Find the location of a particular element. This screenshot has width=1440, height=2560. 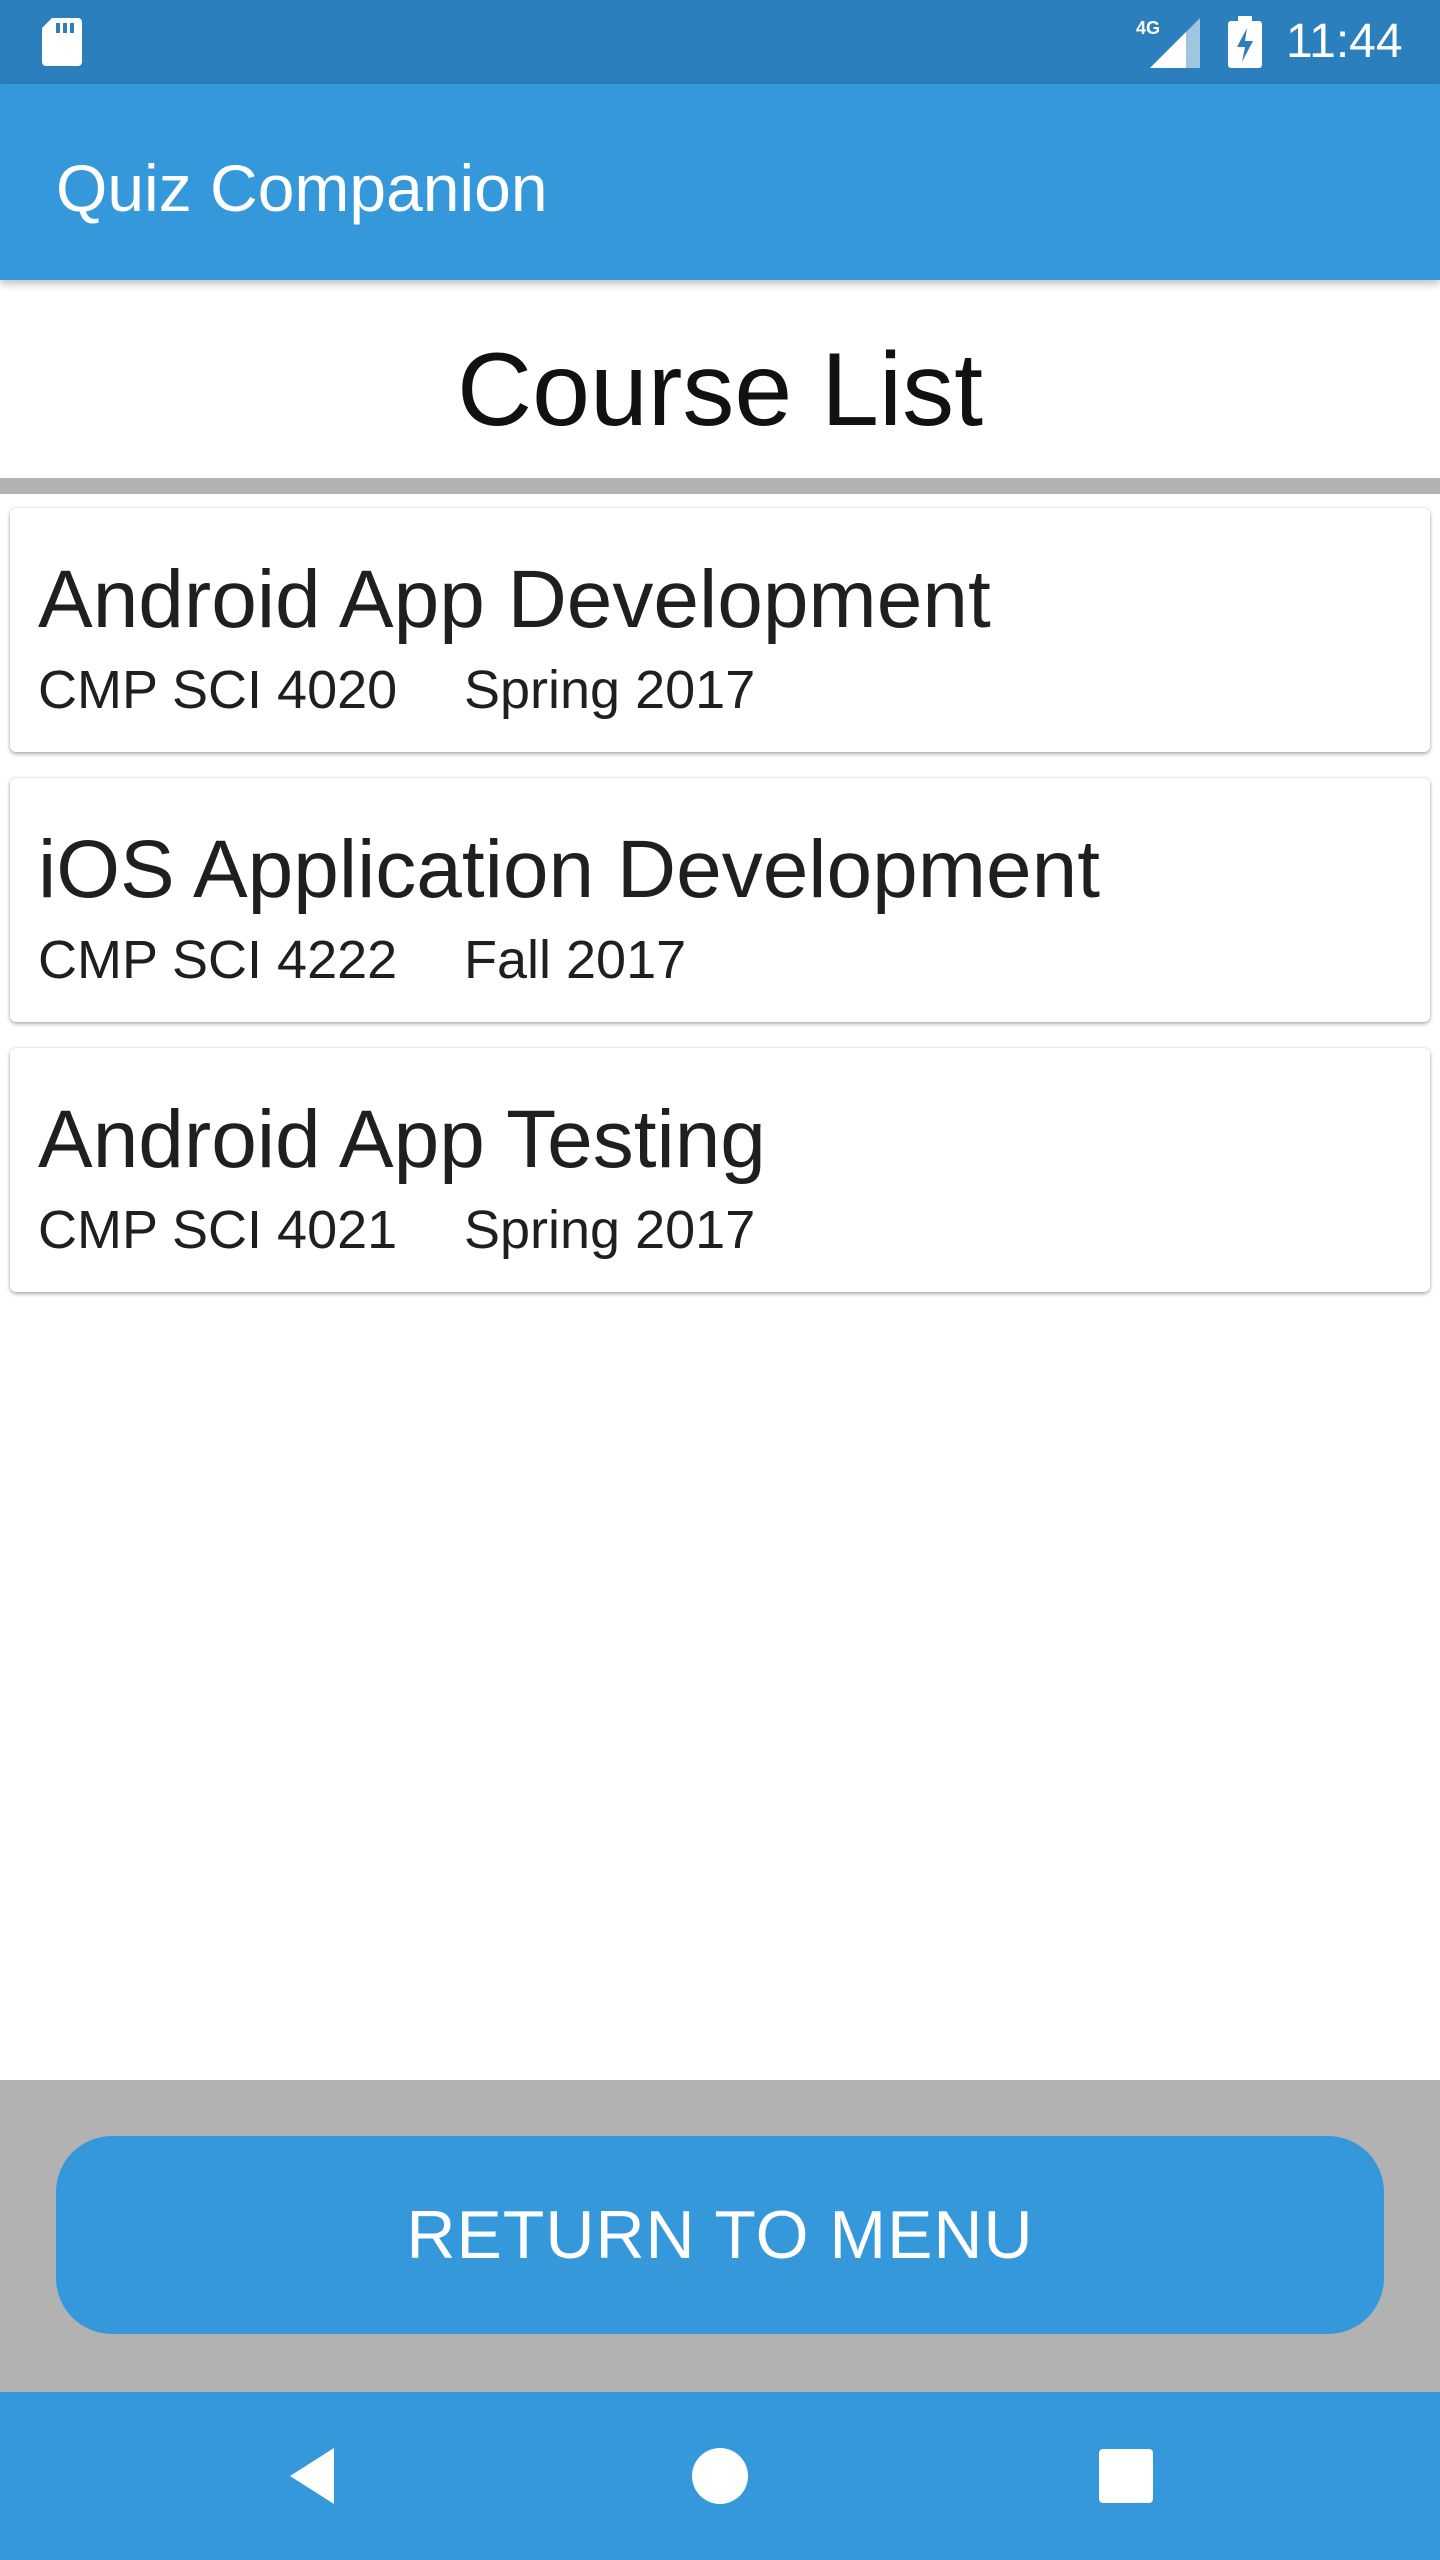

page-header: Course List is located at coordinates (720, 379).